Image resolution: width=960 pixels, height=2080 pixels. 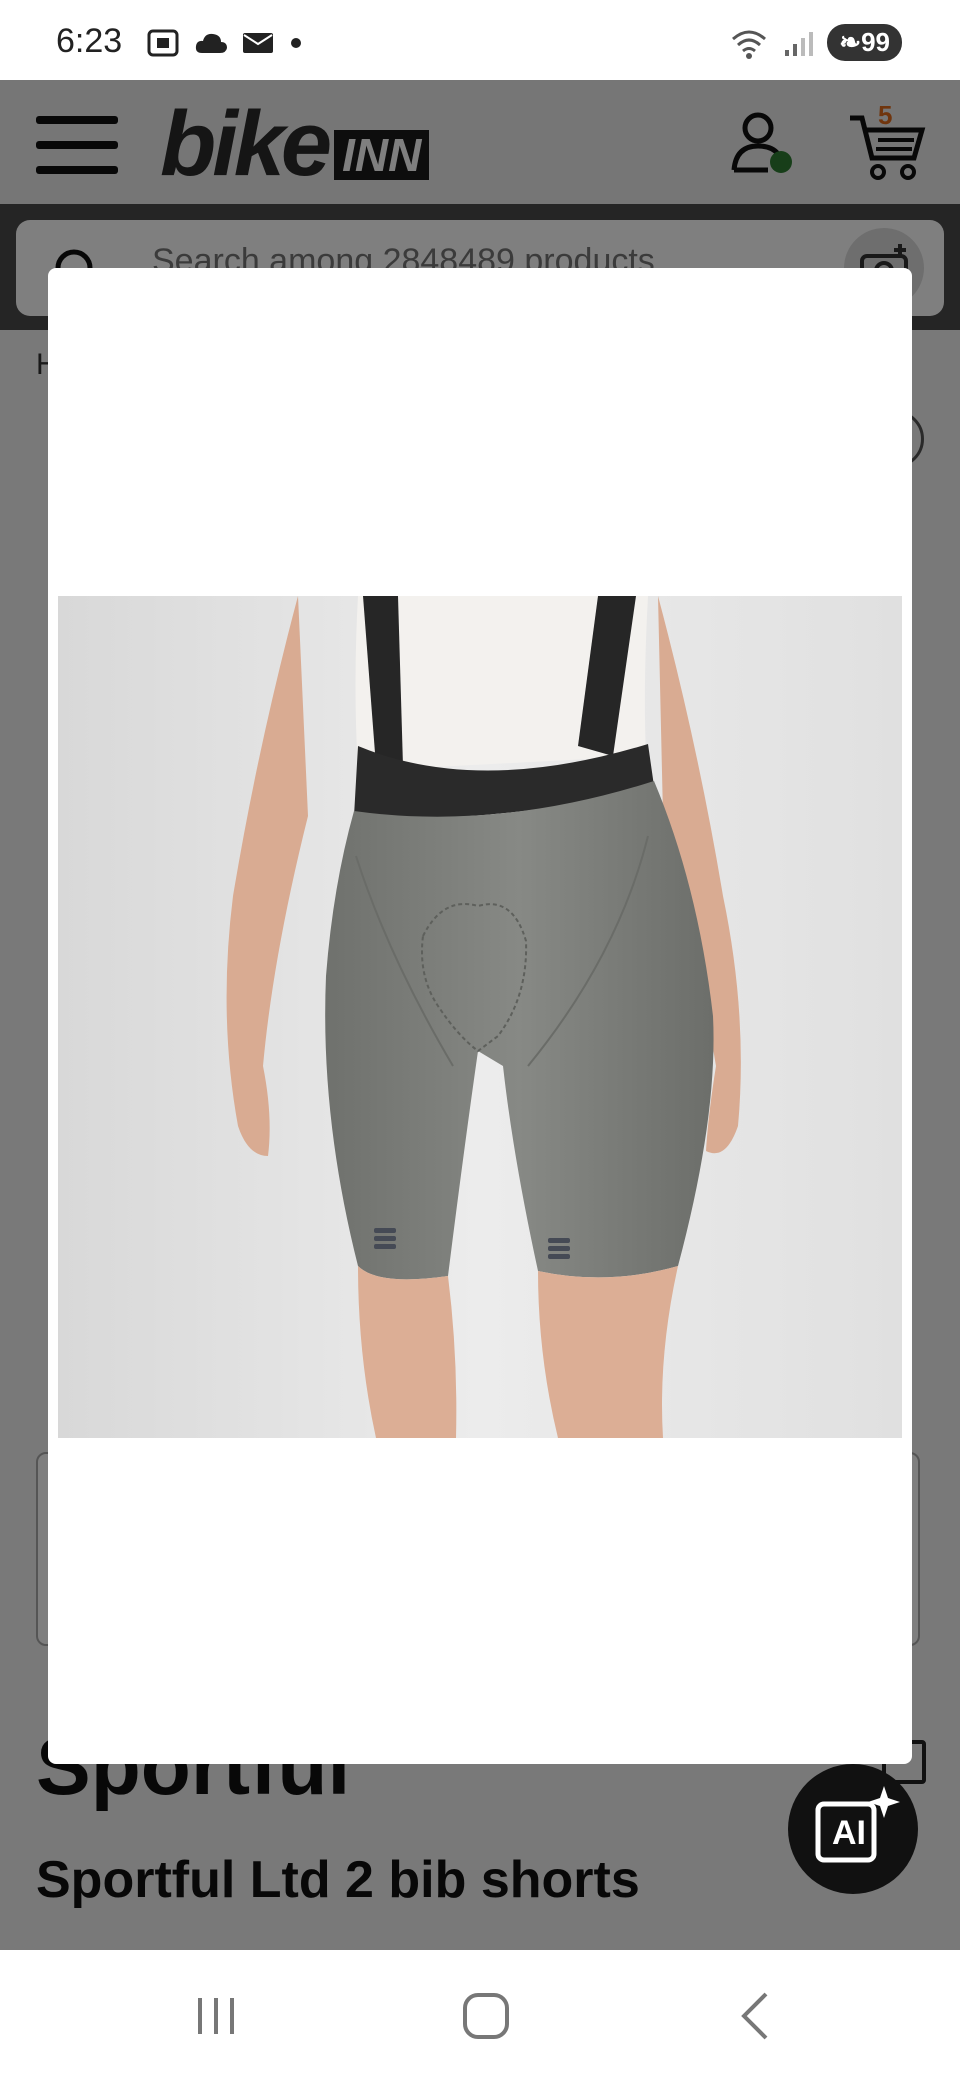 What do you see at coordinates (799, 43) in the screenshot?
I see `signal-icon` at bounding box center [799, 43].